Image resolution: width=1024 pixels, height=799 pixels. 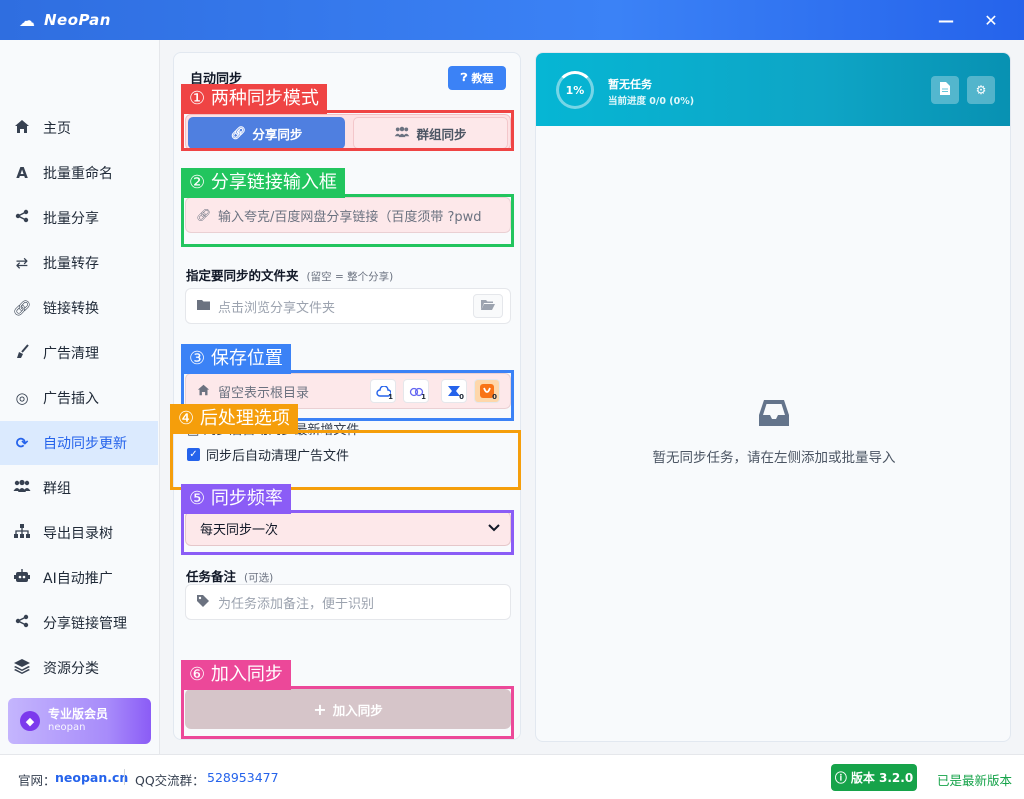 What do you see at coordinates (946, 20) in the screenshot?
I see `minimize-button: —` at bounding box center [946, 20].